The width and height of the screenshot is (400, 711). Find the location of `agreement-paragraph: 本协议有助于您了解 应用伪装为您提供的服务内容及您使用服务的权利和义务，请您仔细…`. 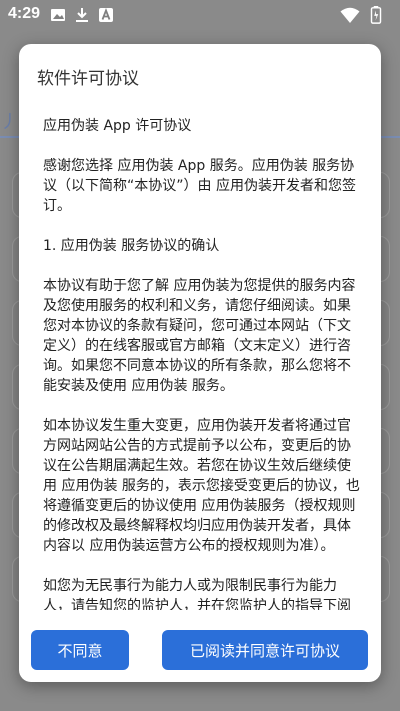

agreement-paragraph: 本协议有助于您了解 应用伪装为您提供的服务内容及您使用服务的权利和义务，请您仔细… is located at coordinates (199, 336).